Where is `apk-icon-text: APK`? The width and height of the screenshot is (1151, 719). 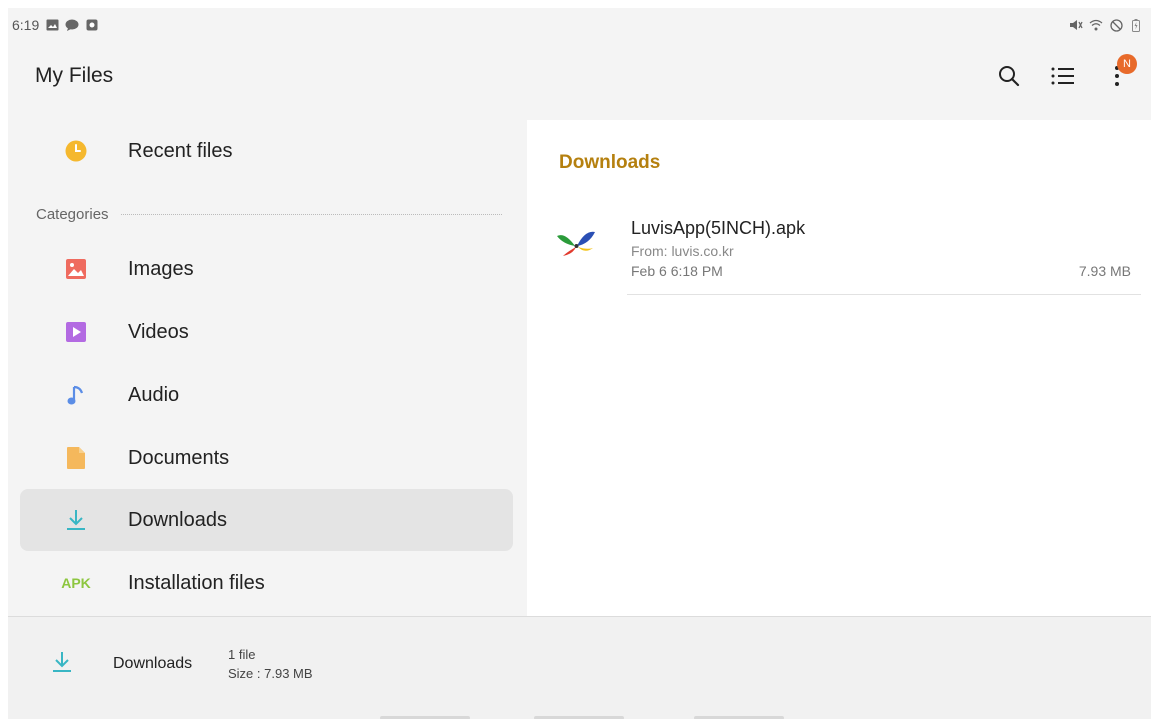
apk-icon-text: APK is located at coordinates (76, 583).